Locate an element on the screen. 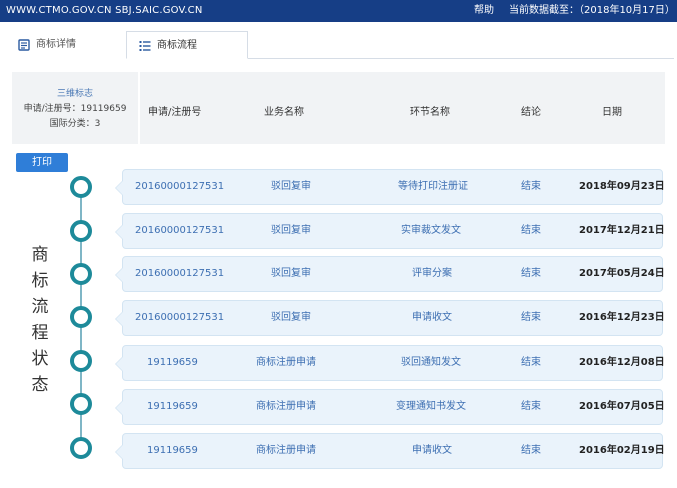  document-icon is located at coordinates (24, 45).